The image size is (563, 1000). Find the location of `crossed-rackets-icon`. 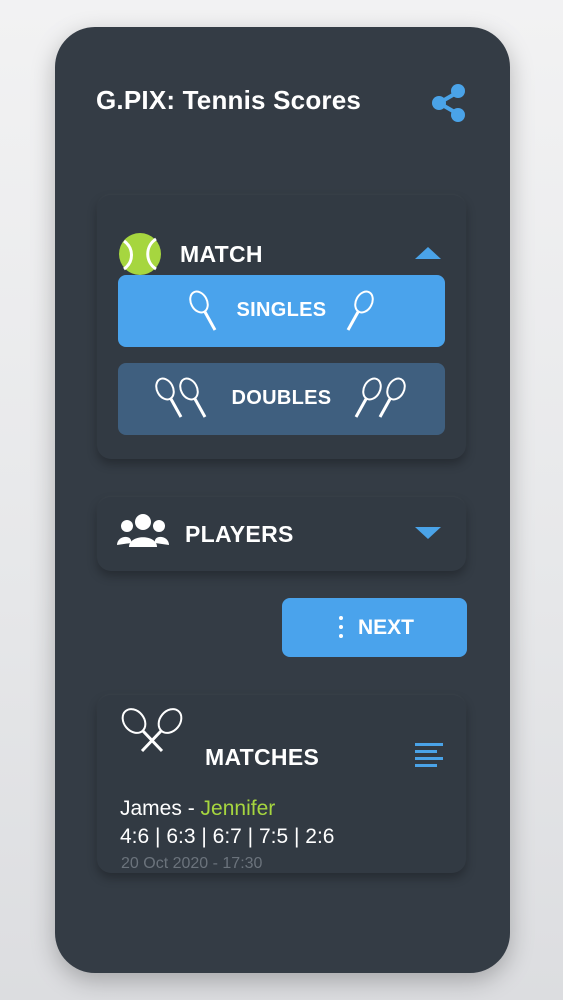

crossed-rackets-icon is located at coordinates (152, 730).